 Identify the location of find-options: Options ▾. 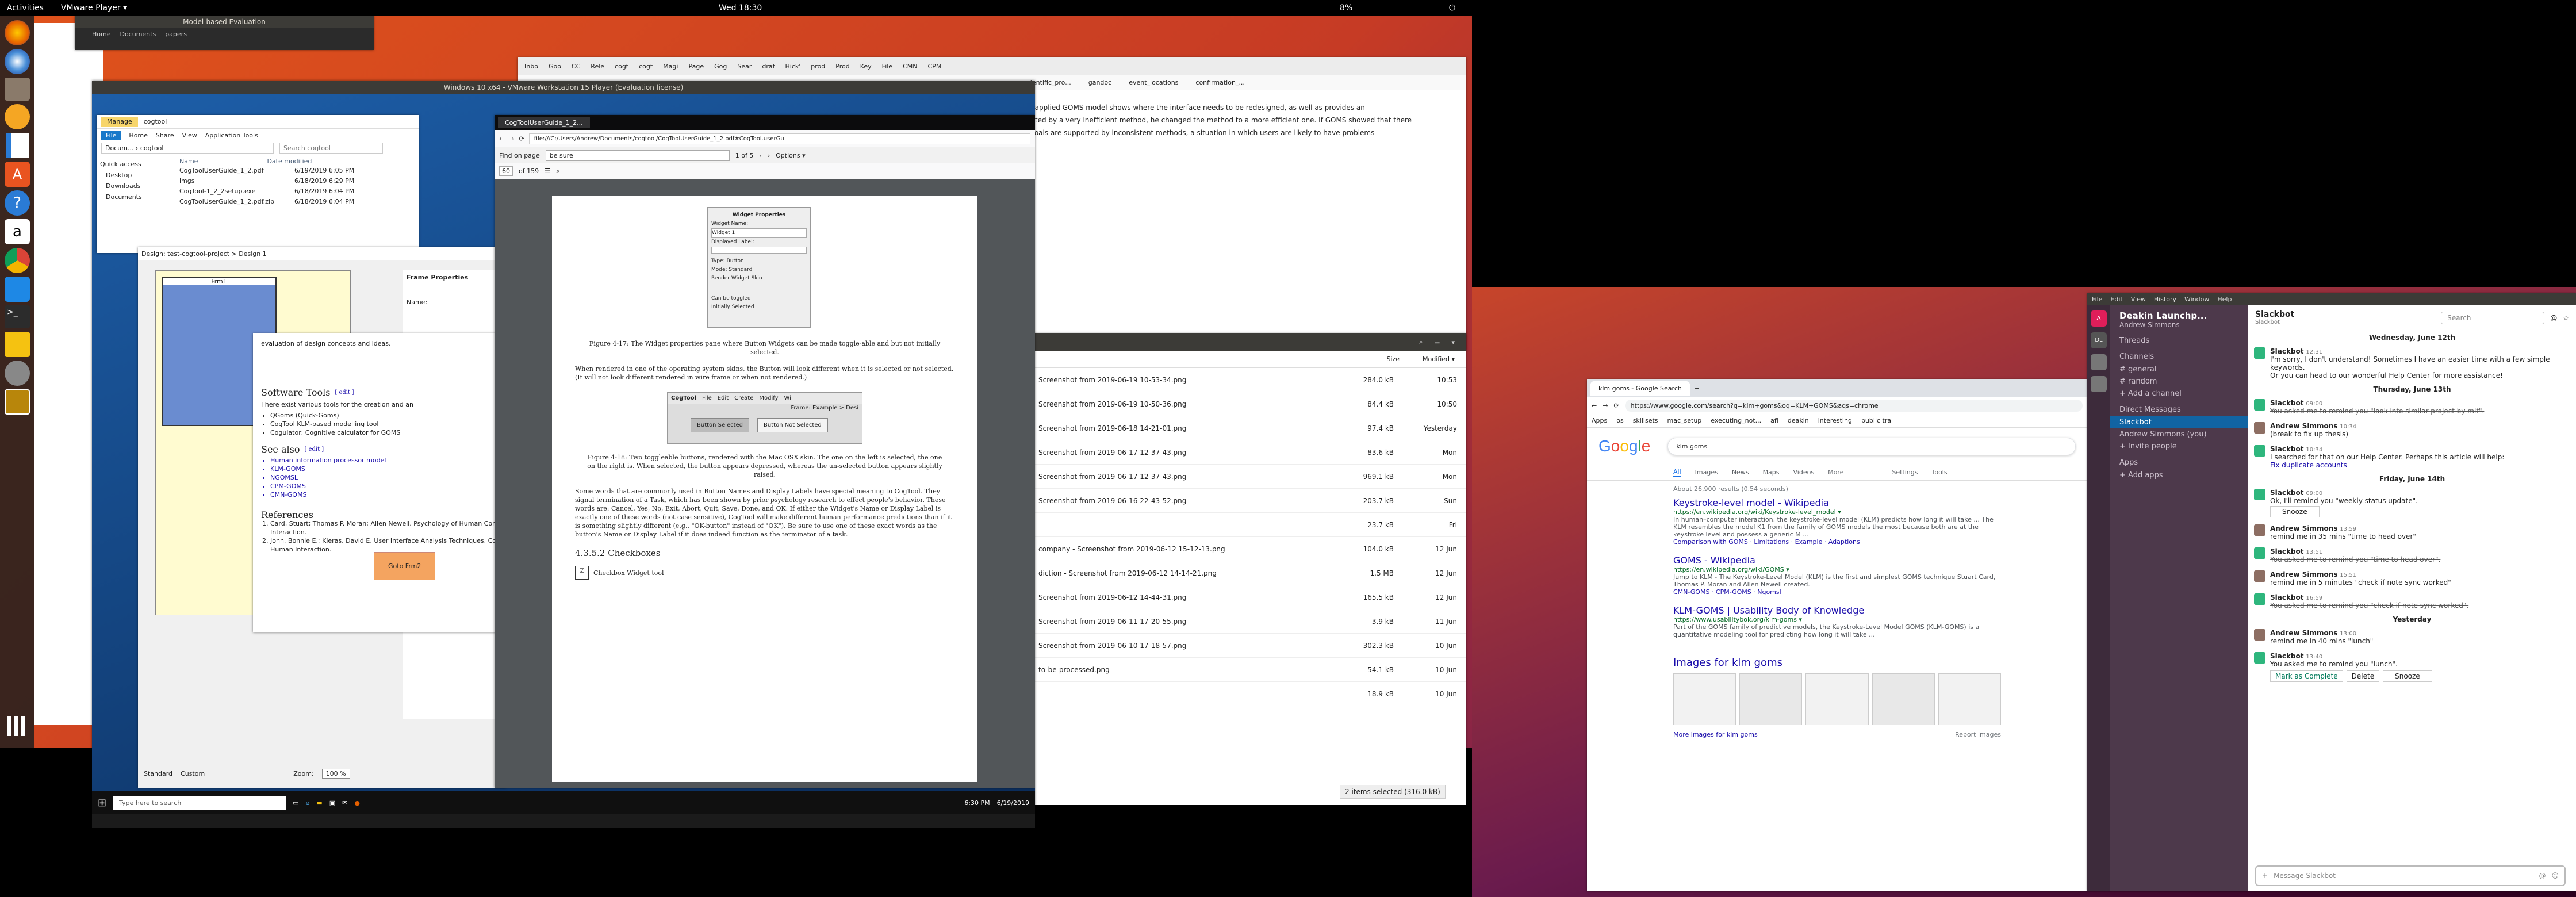
(790, 155).